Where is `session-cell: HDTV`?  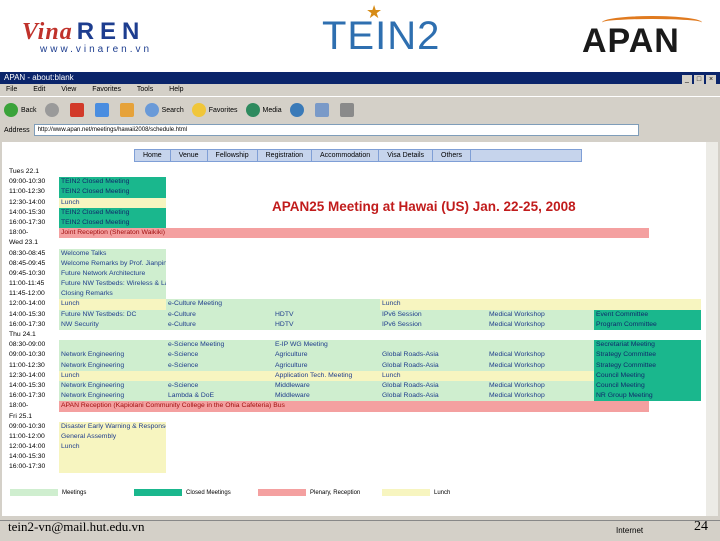
session-cell: HDTV is located at coordinates (326, 324).